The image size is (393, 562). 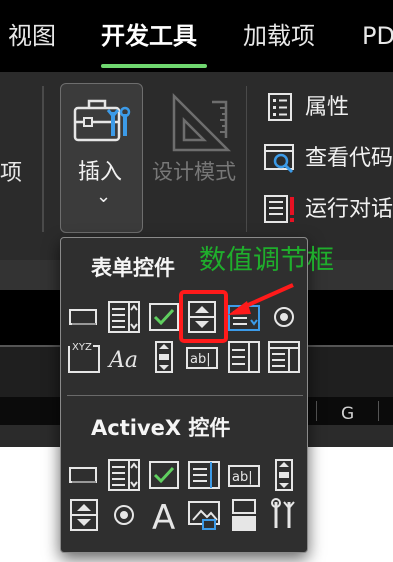 I want to click on label-icon: A, so click(x=164, y=515).